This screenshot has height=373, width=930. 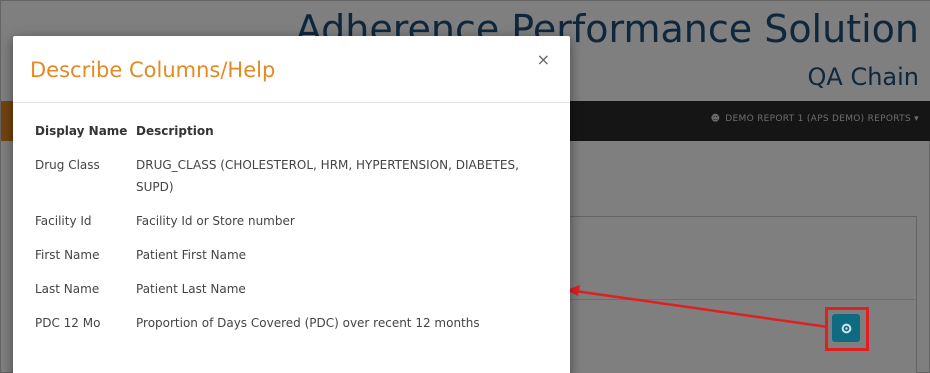 I want to click on display-name-cell: Last Name, so click(x=67, y=289).